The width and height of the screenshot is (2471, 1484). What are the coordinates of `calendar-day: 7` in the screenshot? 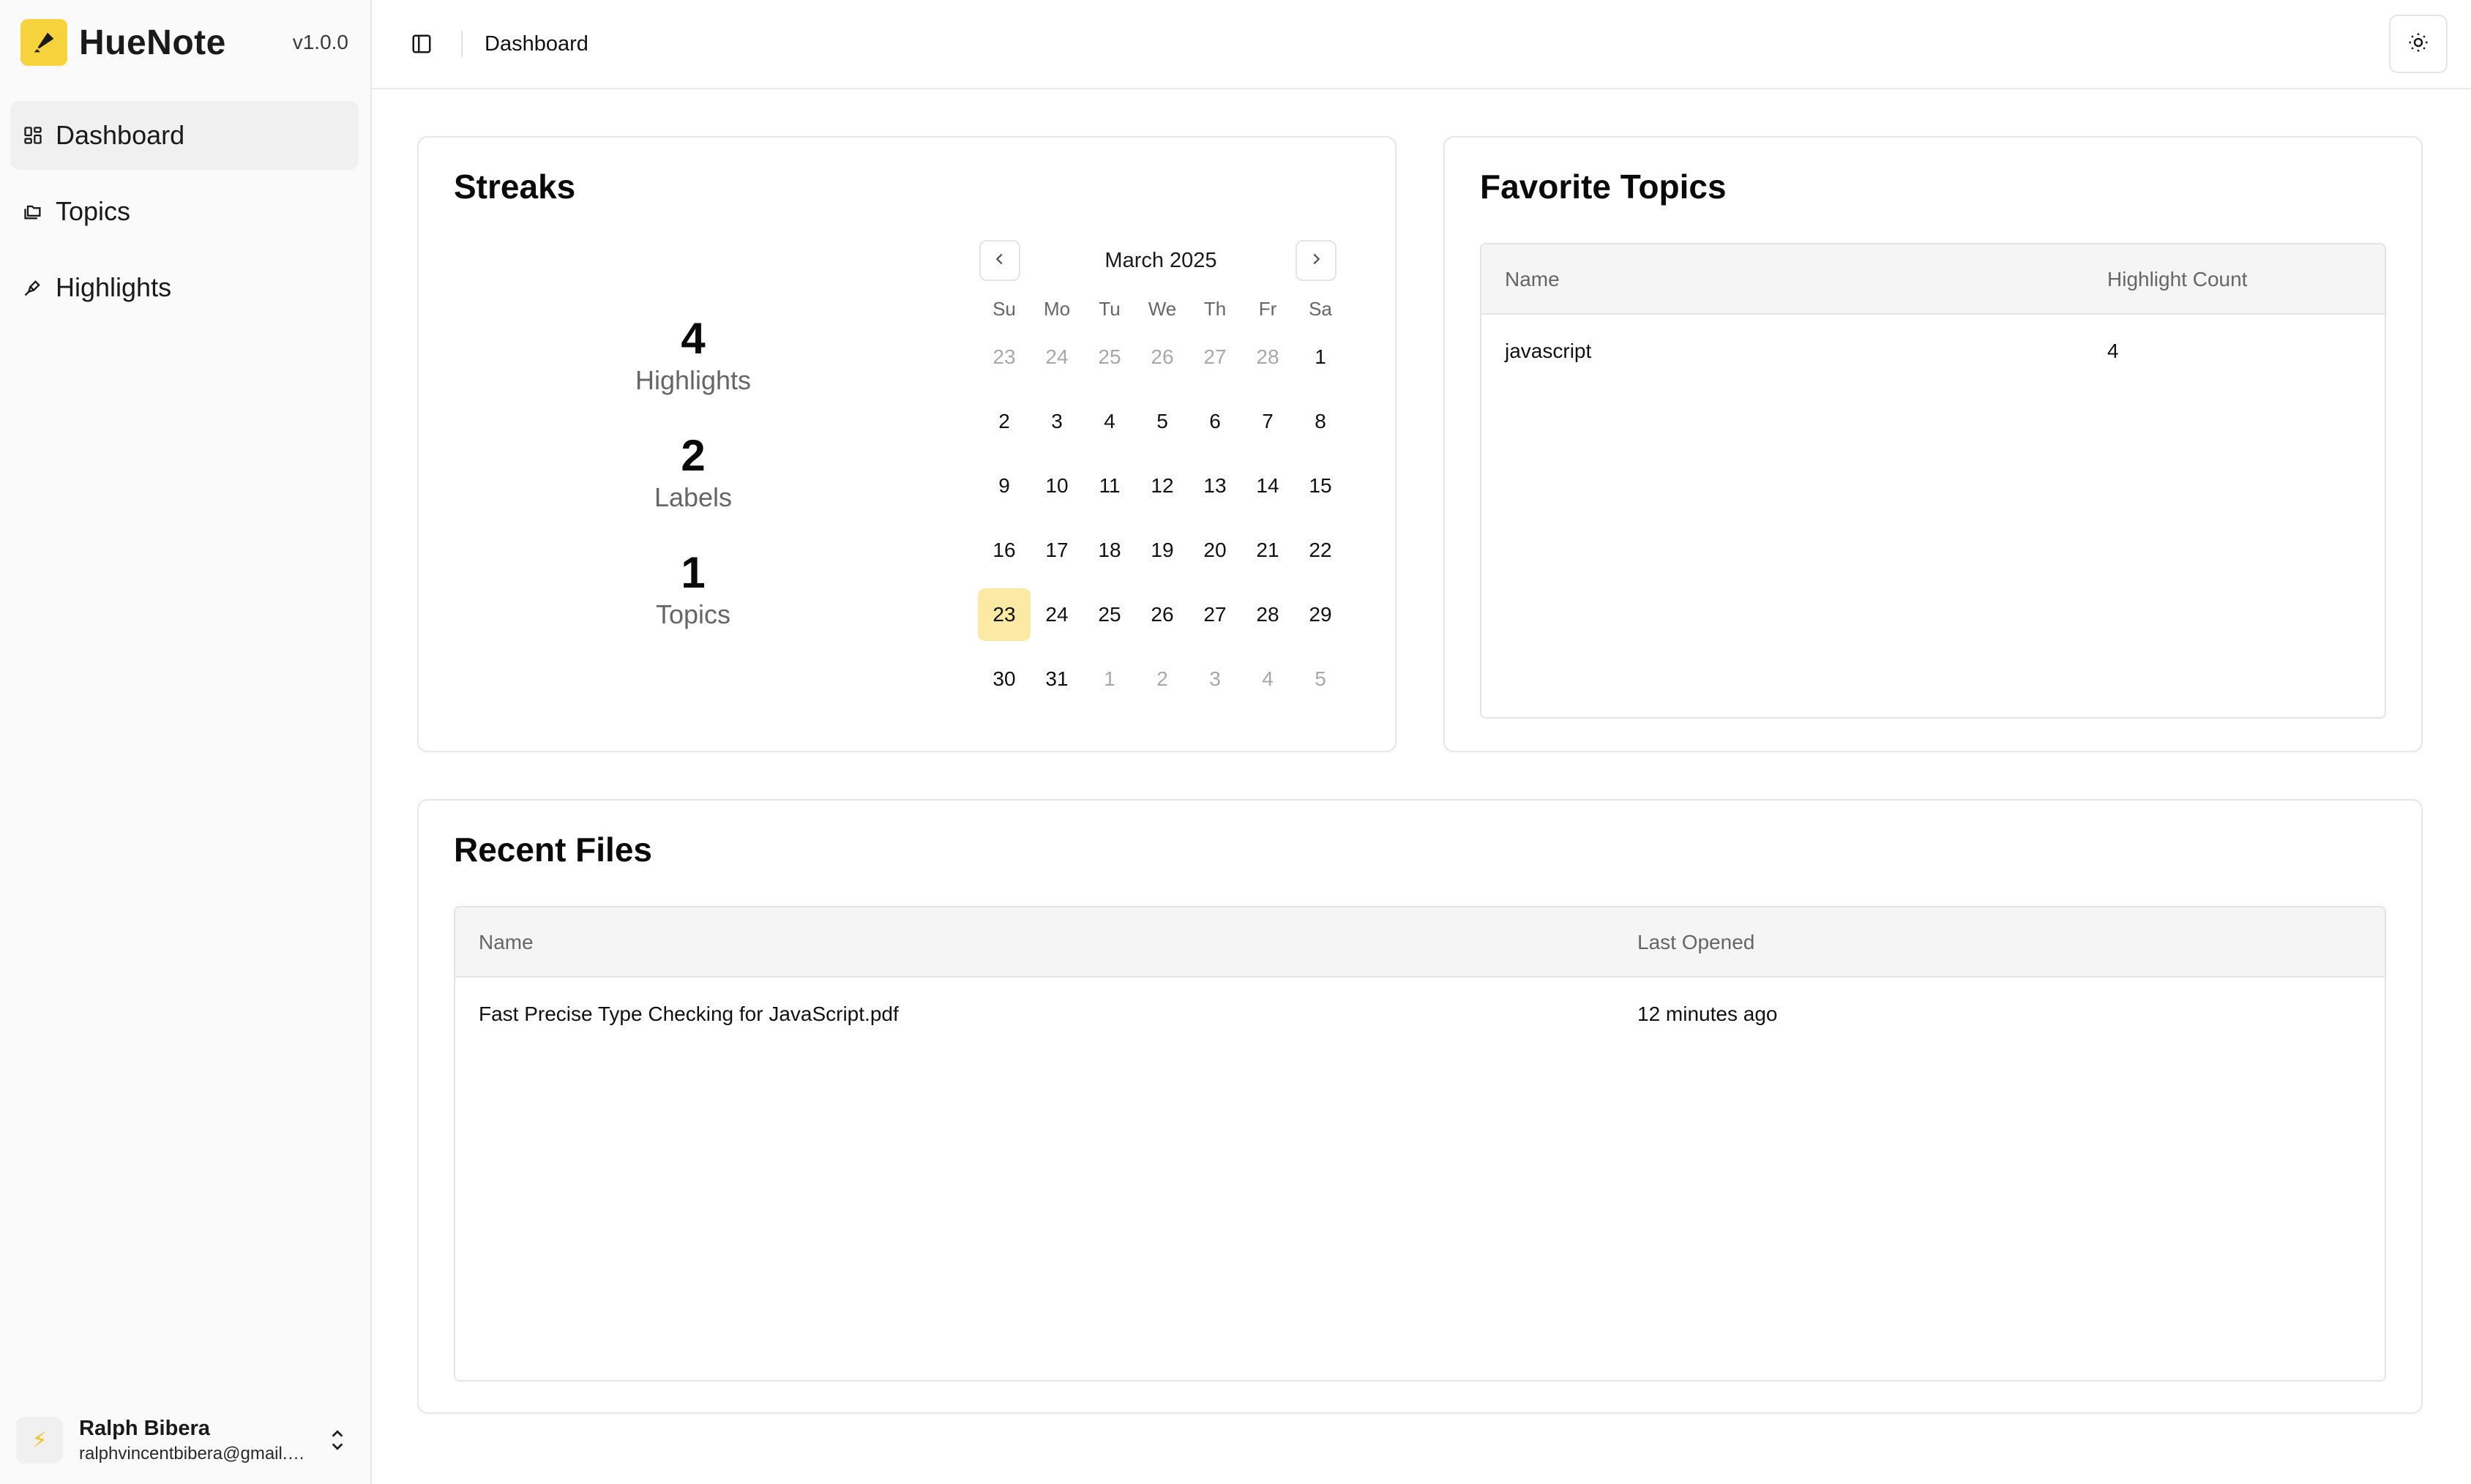 It's located at (1267, 421).